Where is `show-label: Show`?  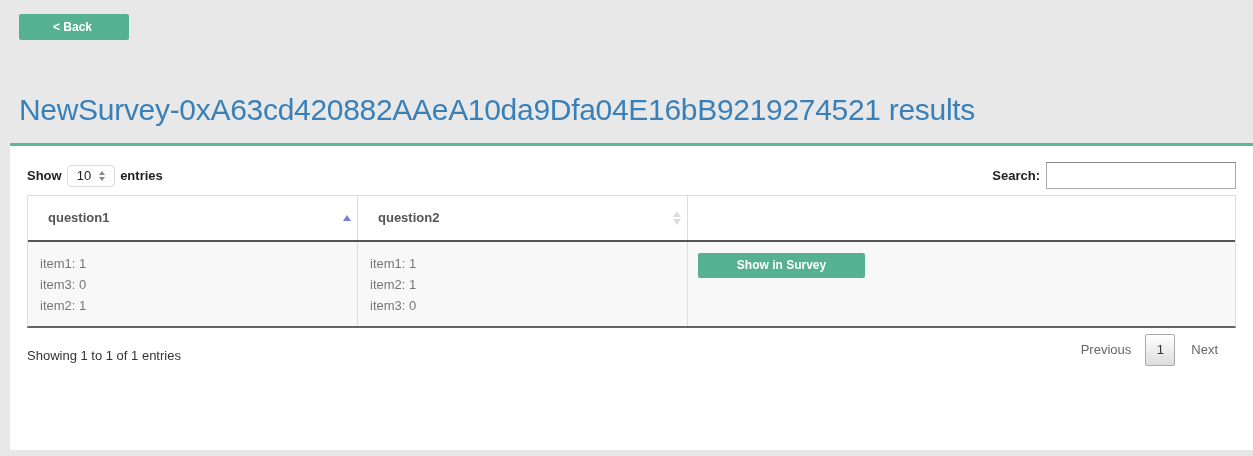 show-label: Show is located at coordinates (44, 175).